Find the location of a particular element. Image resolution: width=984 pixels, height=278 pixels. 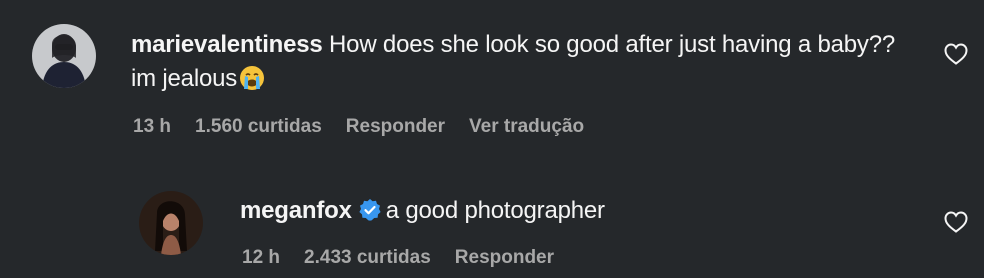

reply-likes-count: 2.433 curtidas is located at coordinates (367, 258).